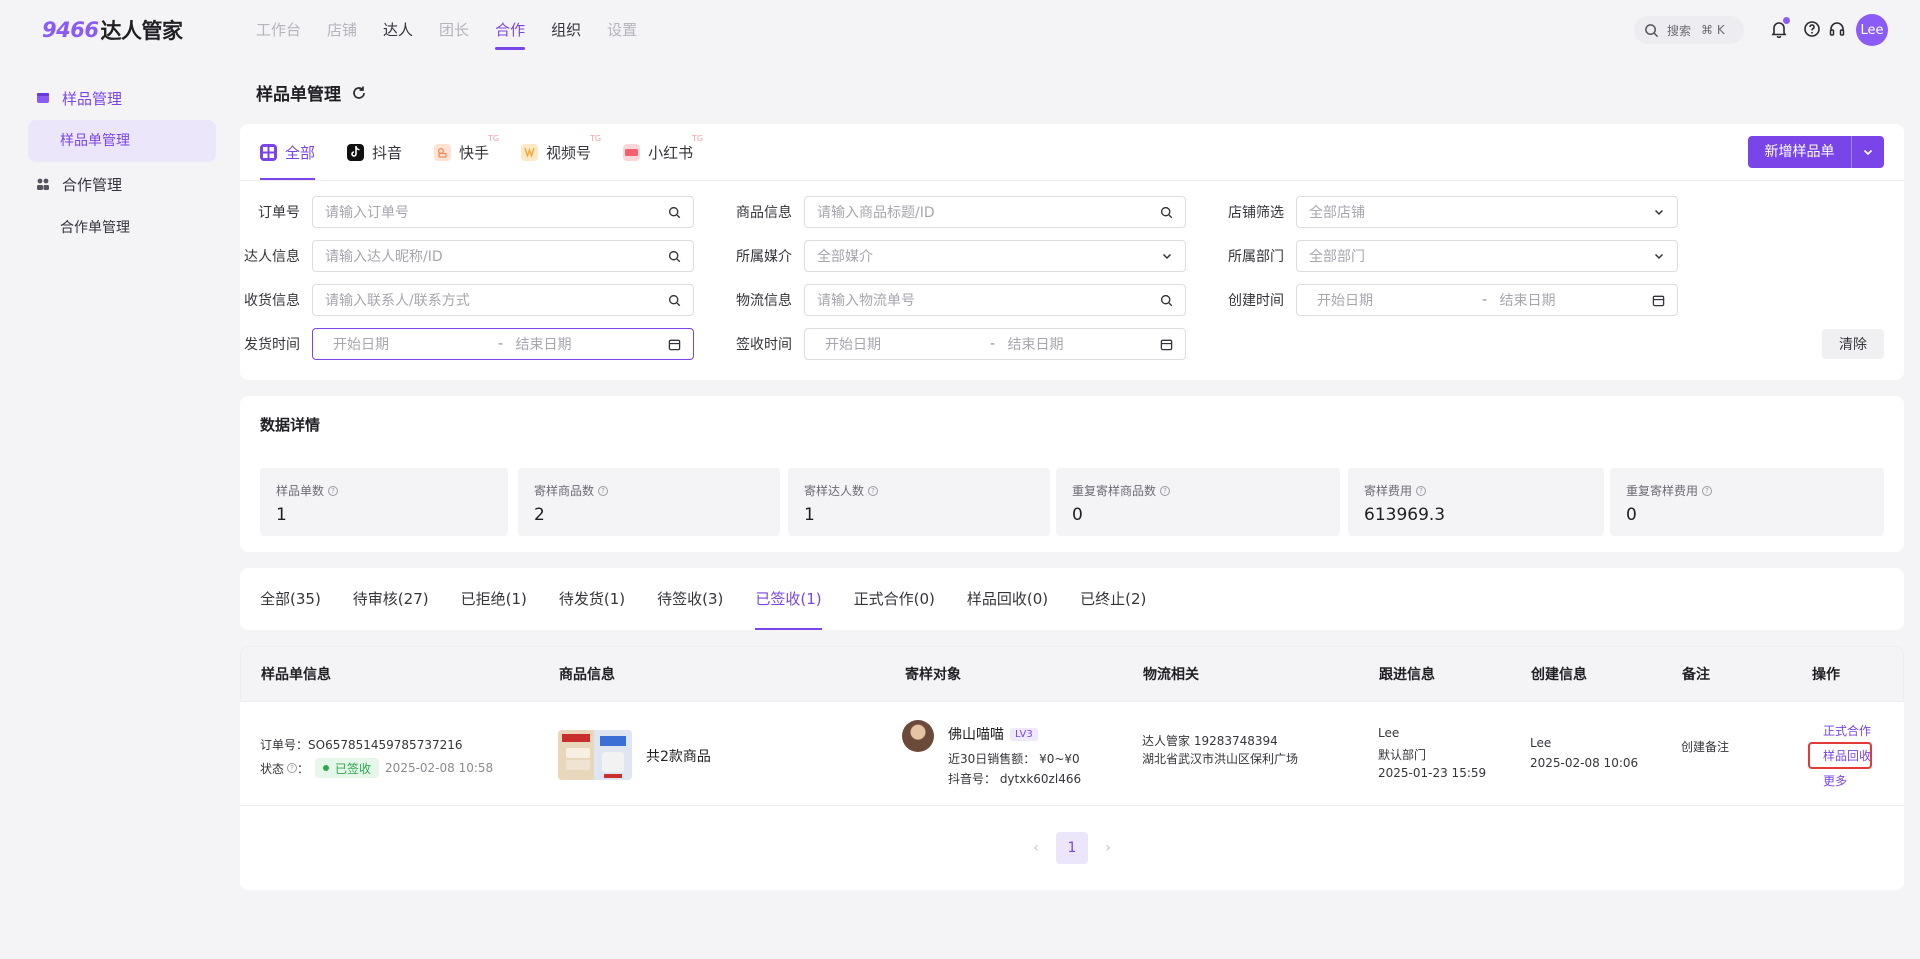  Describe the element at coordinates (92, 184) in the screenshot. I see `sidebar-group-label: 合作管理` at that location.